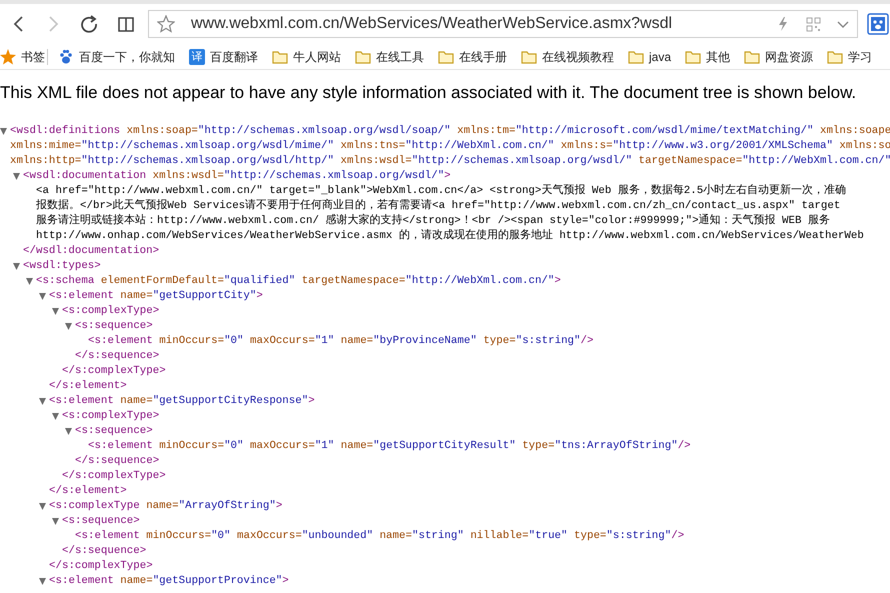  Describe the element at coordinates (298, 281) in the screenshot. I see `xml-line: <s:schema elementFormDefault="qualified" targetNamespace="http://WebXml.com.cn/">` at that location.